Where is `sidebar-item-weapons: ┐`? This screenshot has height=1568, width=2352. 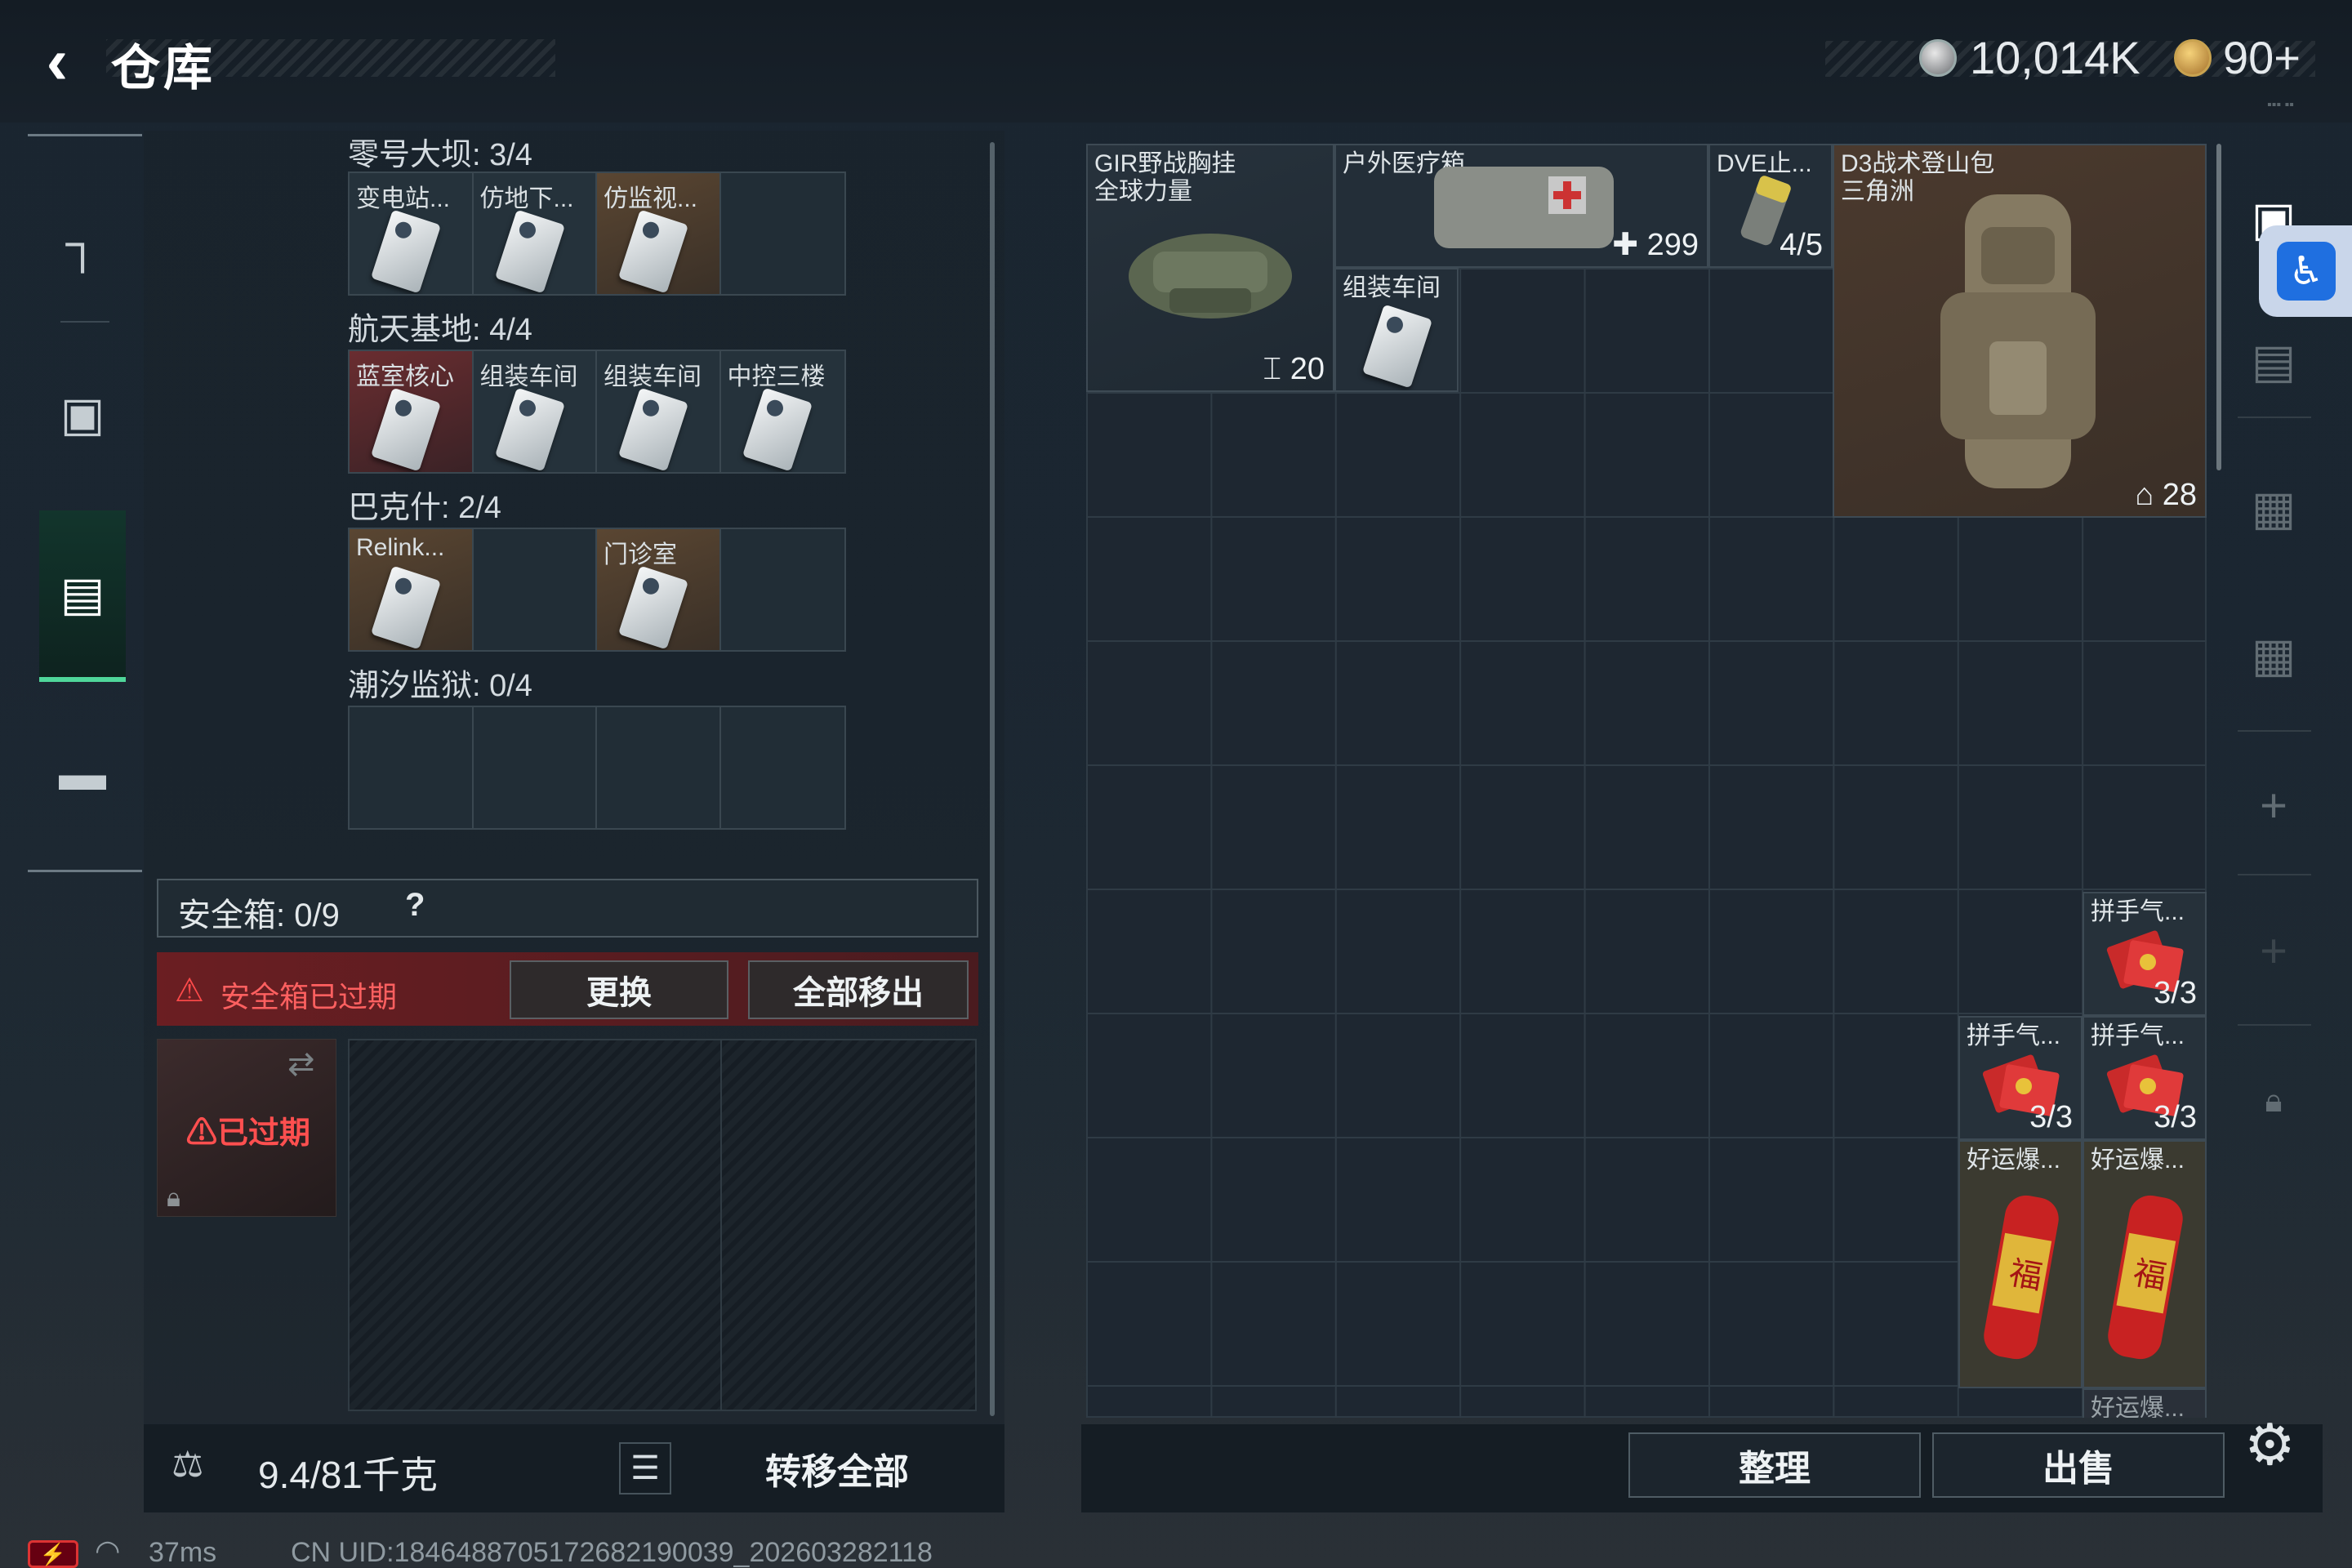
sidebar-item-weapons: ┐ is located at coordinates (82, 242).